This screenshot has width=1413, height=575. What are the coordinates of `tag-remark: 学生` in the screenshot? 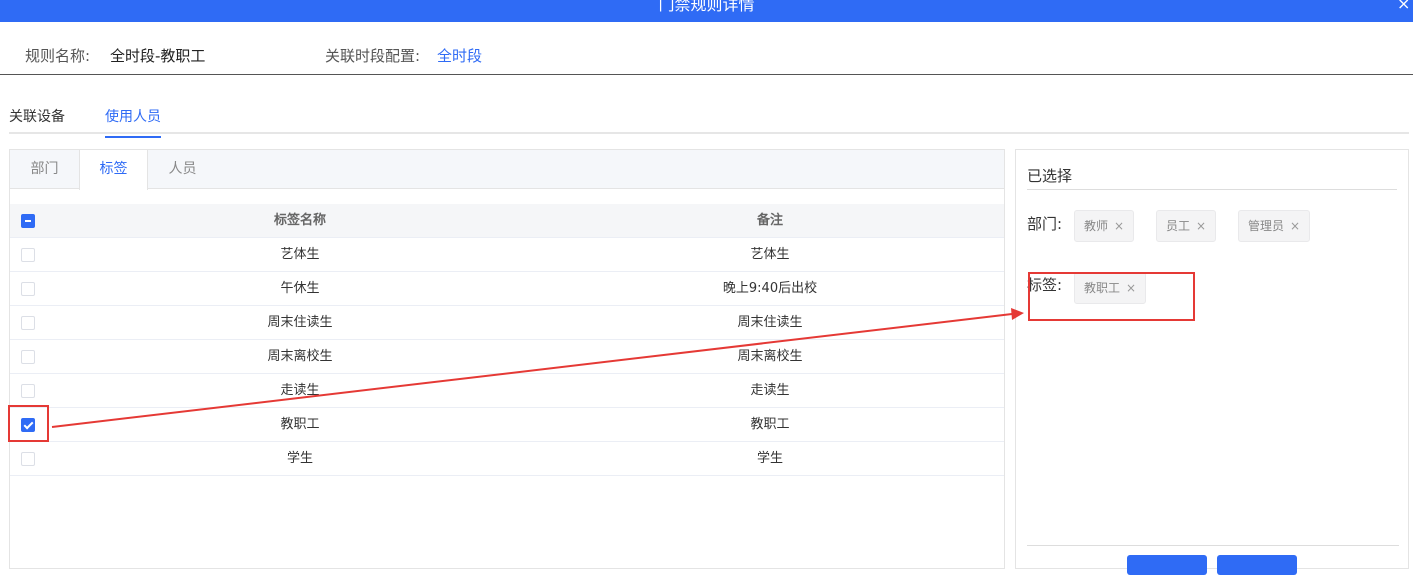 It's located at (769, 458).